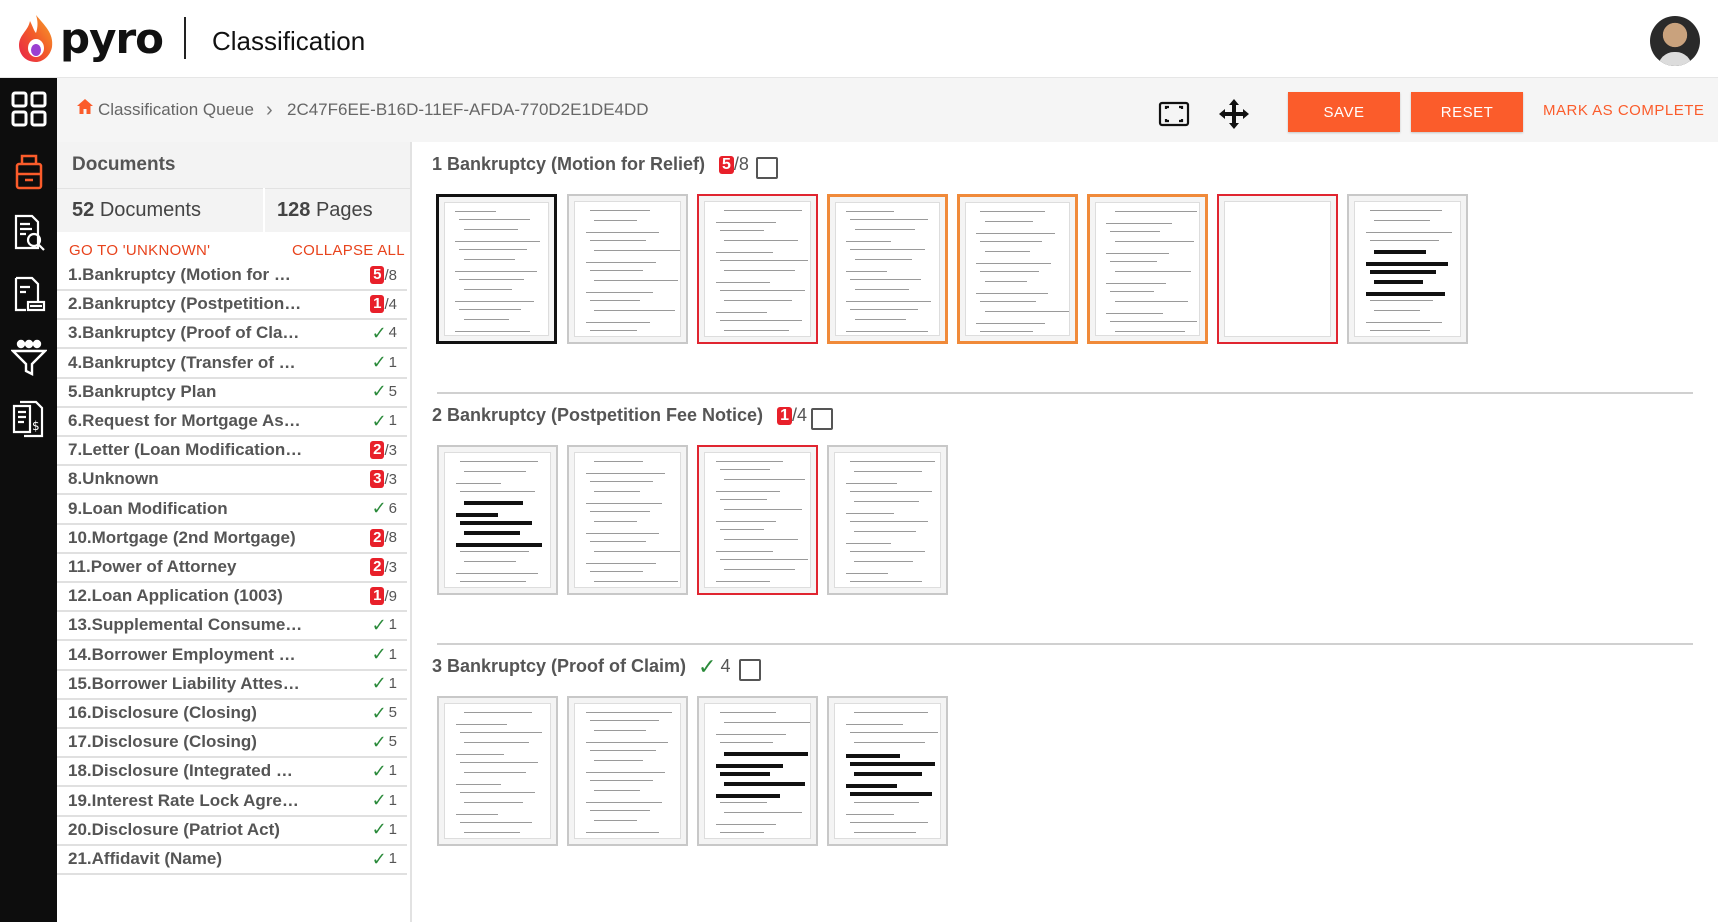  What do you see at coordinates (28, 233) in the screenshot?
I see `nav-document-review` at bounding box center [28, 233].